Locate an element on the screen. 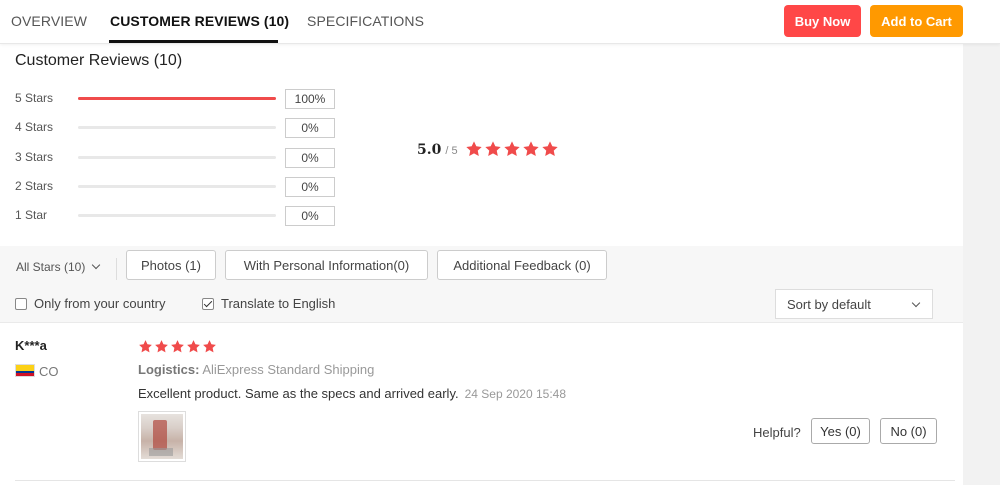 This screenshot has width=1000, height=485. tab-customer-reviews: CUSTOMER REVIEWS (10) is located at coordinates (199, 21).